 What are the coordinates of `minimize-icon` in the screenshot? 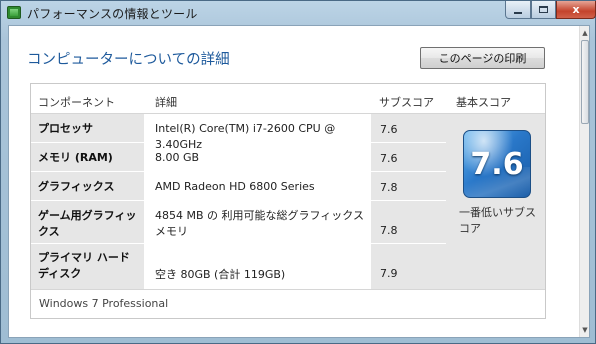 It's located at (518, 12).